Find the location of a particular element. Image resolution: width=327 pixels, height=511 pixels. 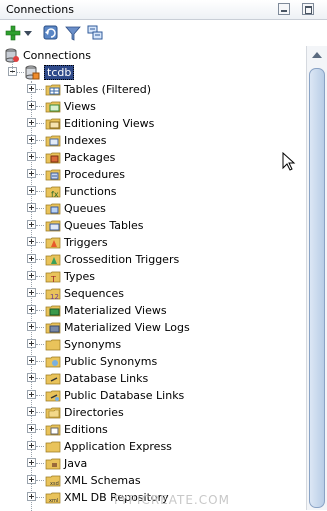

schema-icon is located at coordinates (95, 32).